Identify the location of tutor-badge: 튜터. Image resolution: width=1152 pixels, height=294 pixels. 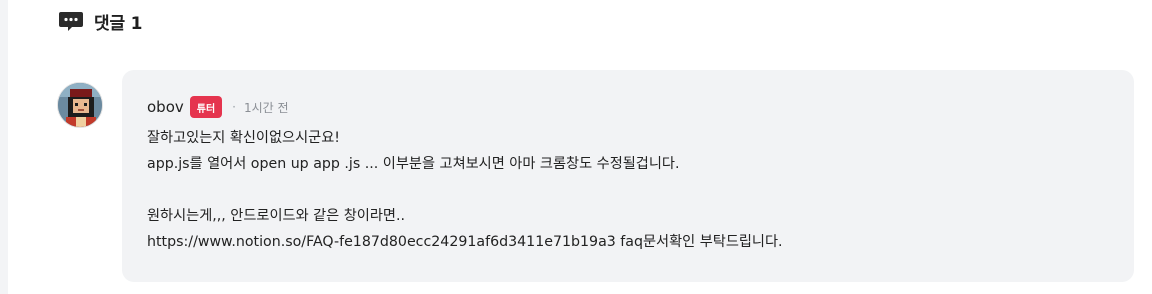
(206, 107).